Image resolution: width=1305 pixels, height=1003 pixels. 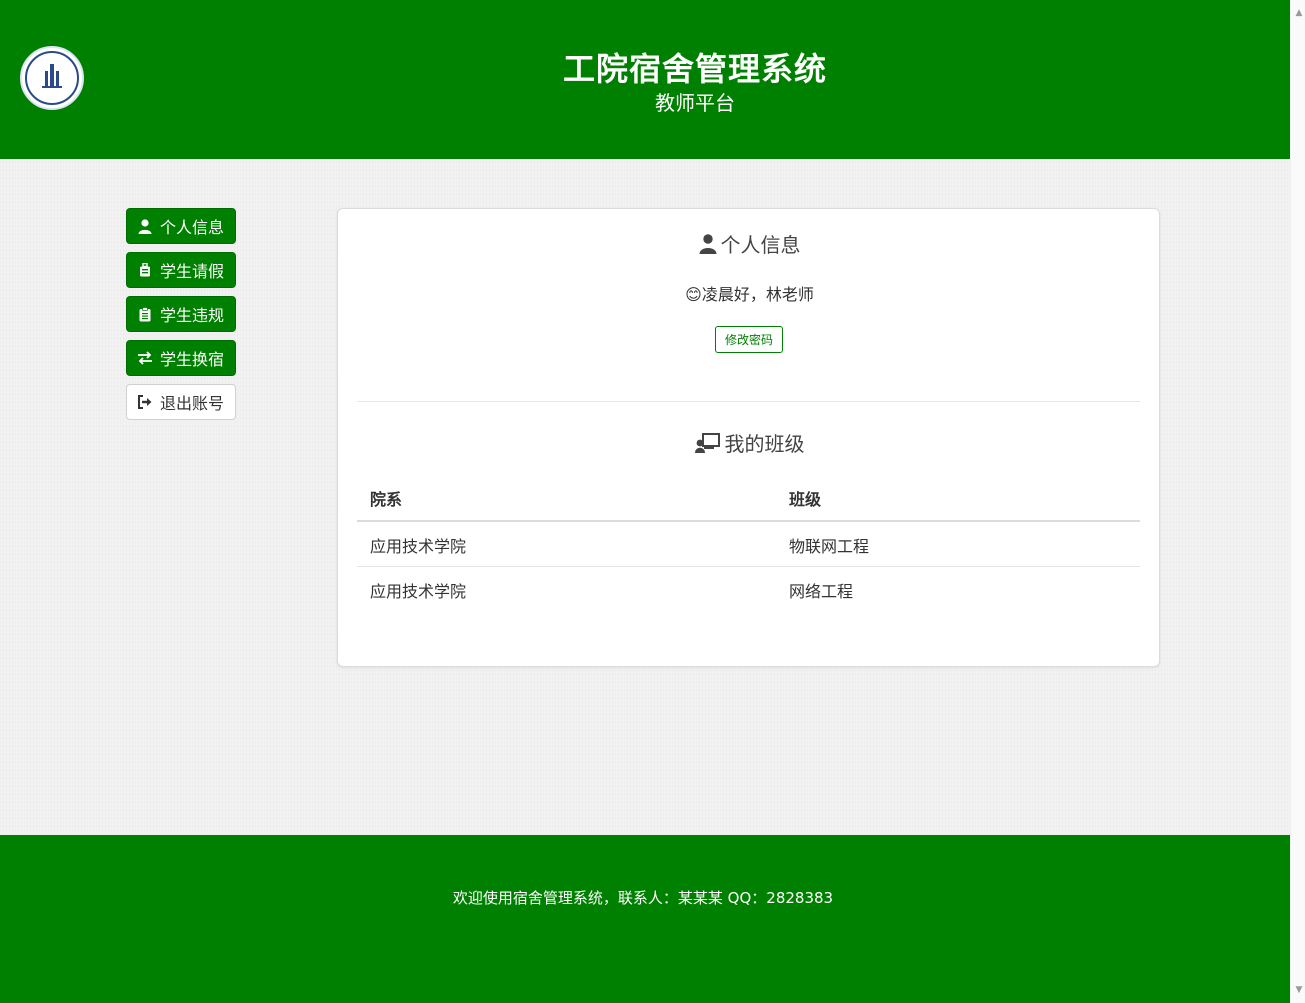 What do you see at coordinates (1297, 501) in the screenshot?
I see `vertical-scrollbar: ▲ ▼` at bounding box center [1297, 501].